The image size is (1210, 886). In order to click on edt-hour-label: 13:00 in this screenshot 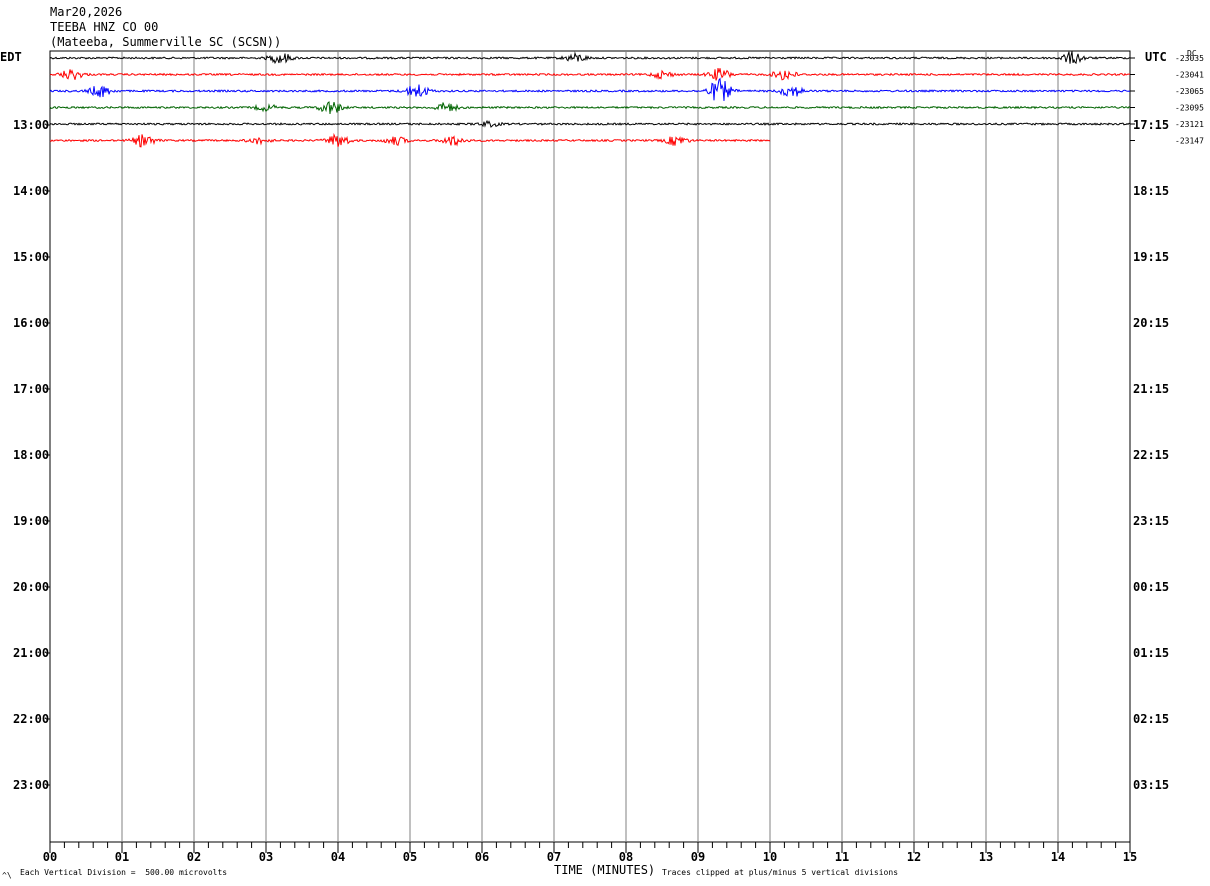, I will do `click(31, 125)`.